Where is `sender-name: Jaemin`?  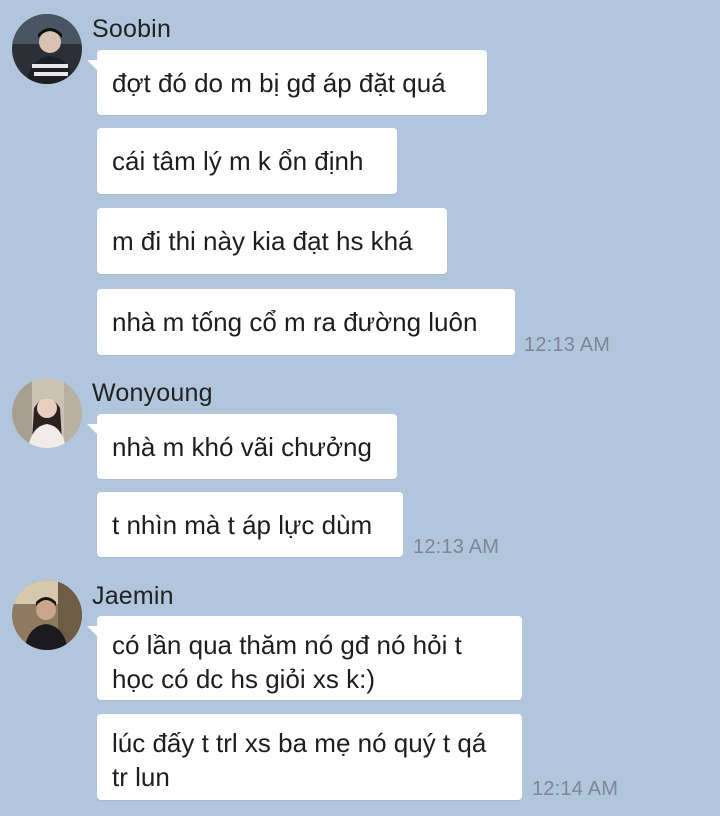 sender-name: Jaemin is located at coordinates (133, 596).